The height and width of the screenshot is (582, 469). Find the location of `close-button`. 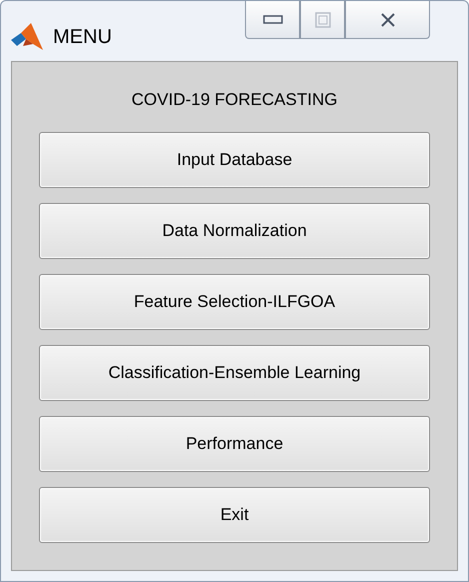

close-button is located at coordinates (387, 20).